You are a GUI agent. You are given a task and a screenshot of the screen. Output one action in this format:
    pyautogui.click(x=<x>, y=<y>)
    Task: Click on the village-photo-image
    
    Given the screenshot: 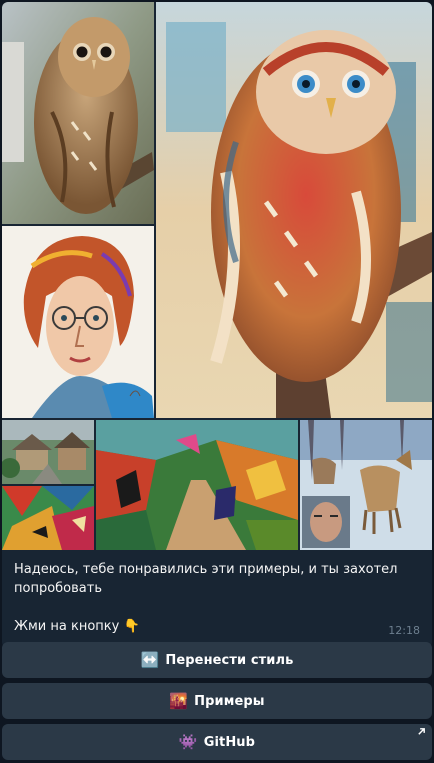 What is the action you would take?
    pyautogui.click(x=48, y=452)
    